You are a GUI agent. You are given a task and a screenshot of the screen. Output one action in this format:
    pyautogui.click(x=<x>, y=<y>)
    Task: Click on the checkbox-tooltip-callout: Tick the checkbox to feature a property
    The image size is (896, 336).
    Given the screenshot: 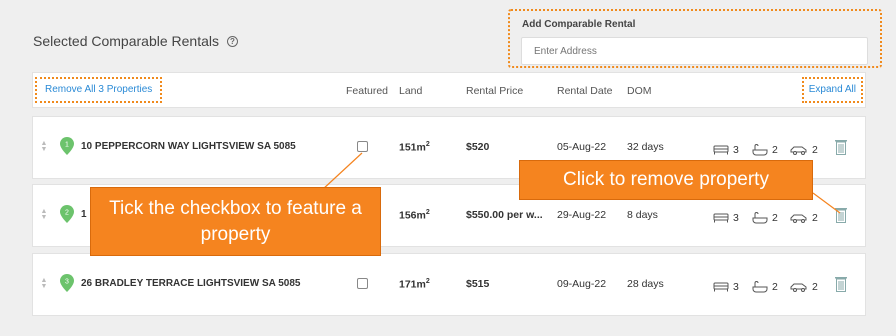 What is the action you would take?
    pyautogui.click(x=235, y=221)
    